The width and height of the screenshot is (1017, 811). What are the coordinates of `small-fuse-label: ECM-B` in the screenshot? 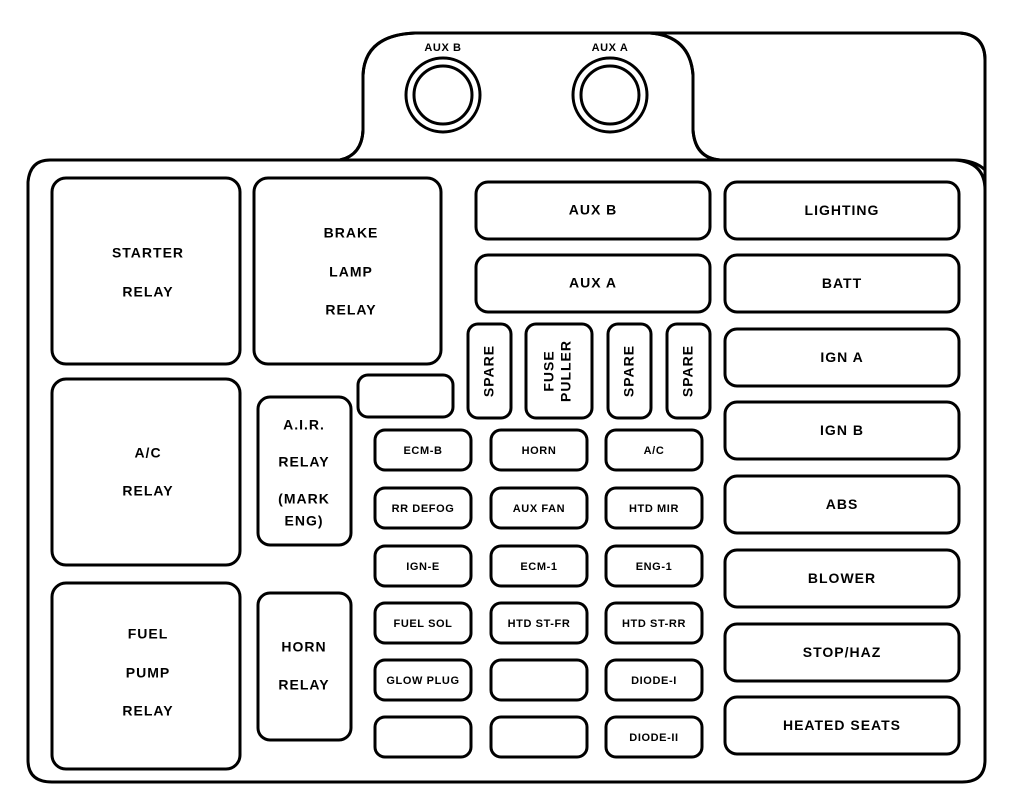 It's located at (422, 451).